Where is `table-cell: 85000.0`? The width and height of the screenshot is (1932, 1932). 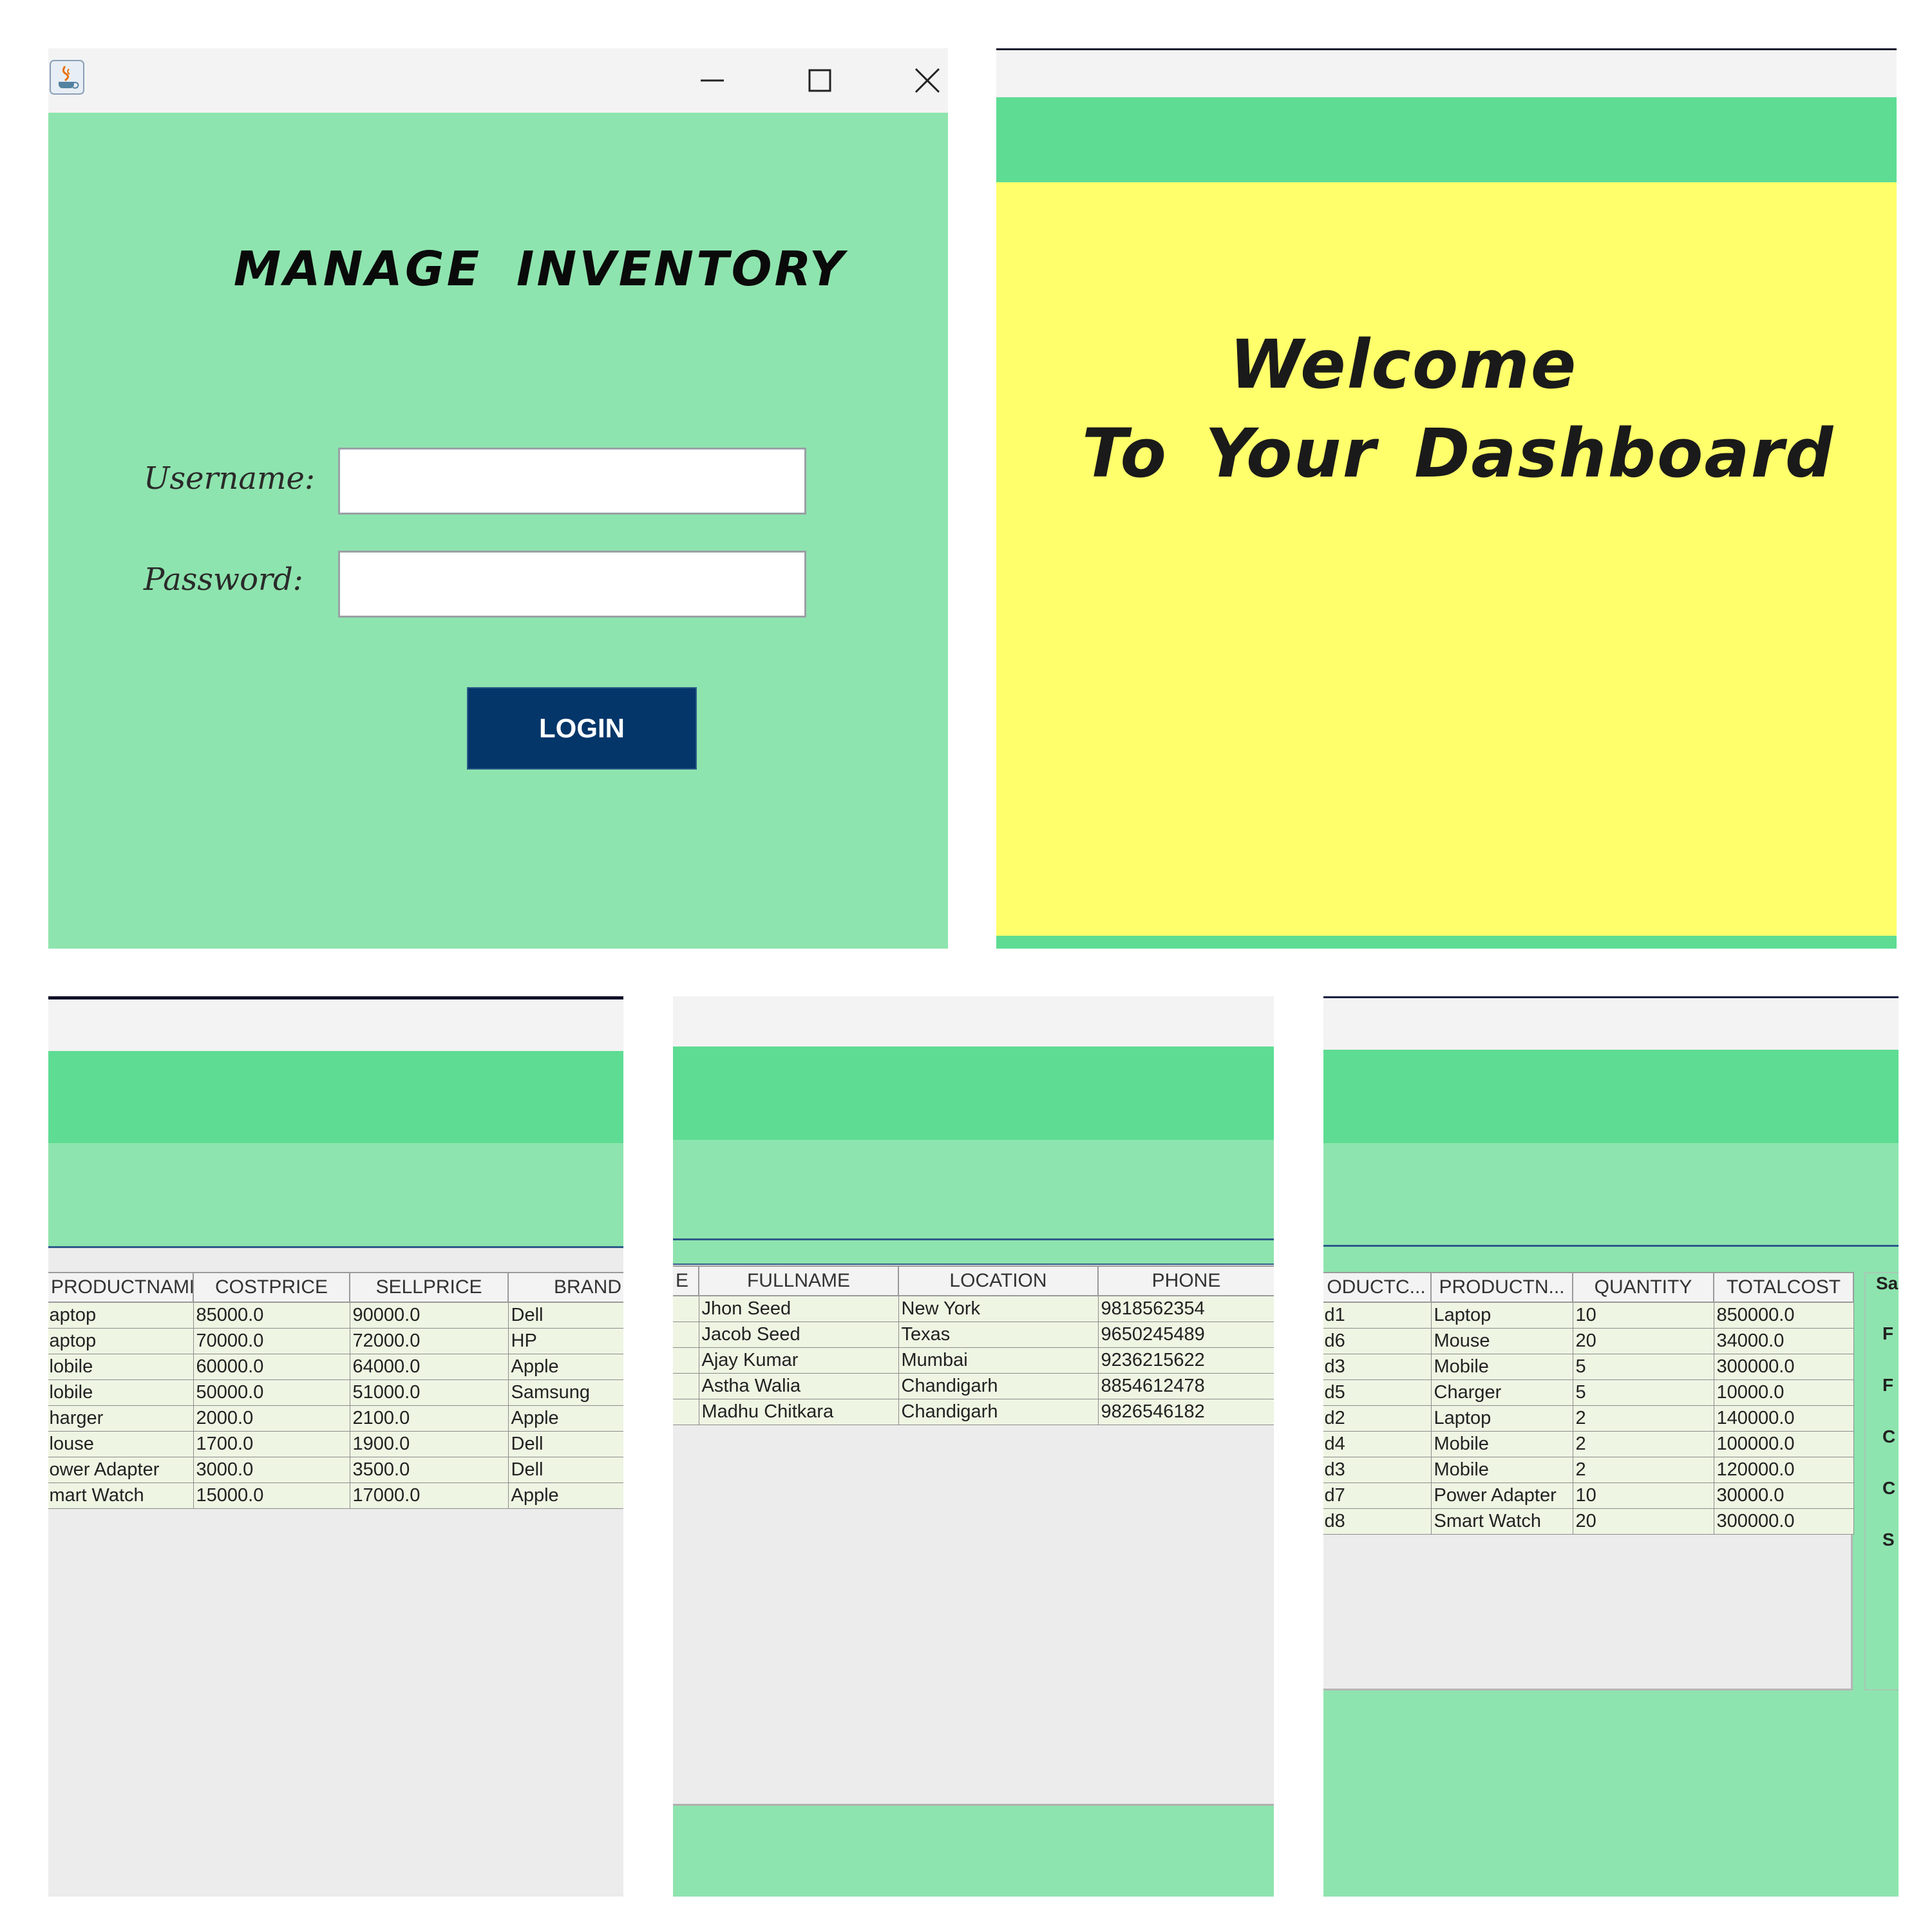
table-cell: 85000.0 is located at coordinates (271, 1316).